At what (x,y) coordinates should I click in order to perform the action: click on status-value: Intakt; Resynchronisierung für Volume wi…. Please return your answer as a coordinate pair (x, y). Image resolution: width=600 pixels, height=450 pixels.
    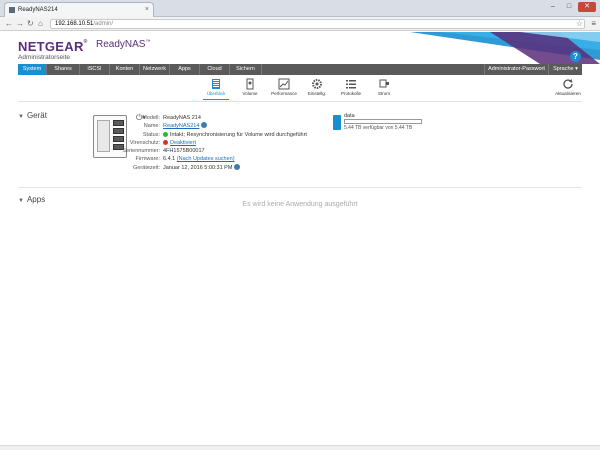
    Looking at the image, I should click on (235, 135).